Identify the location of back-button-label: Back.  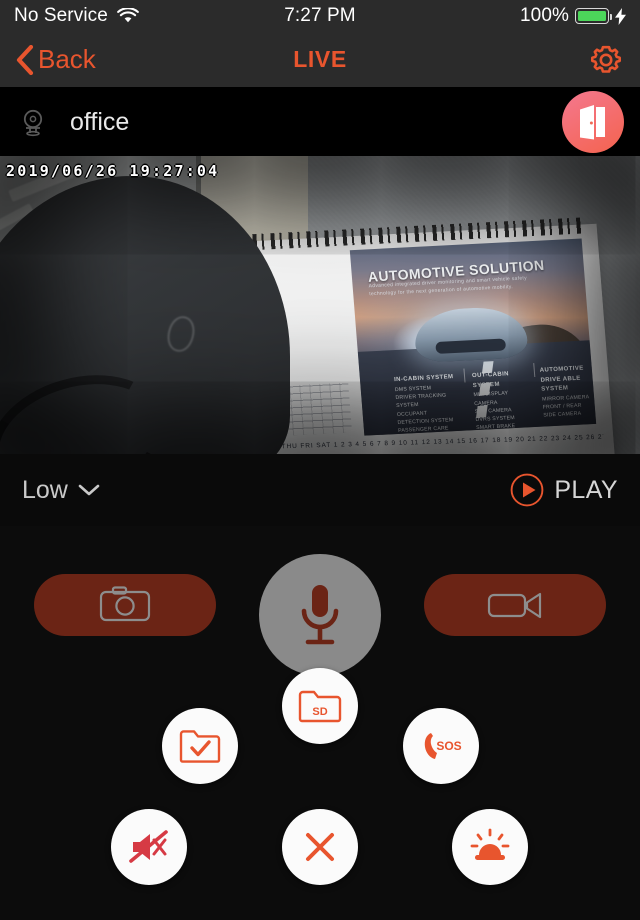
(67, 59).